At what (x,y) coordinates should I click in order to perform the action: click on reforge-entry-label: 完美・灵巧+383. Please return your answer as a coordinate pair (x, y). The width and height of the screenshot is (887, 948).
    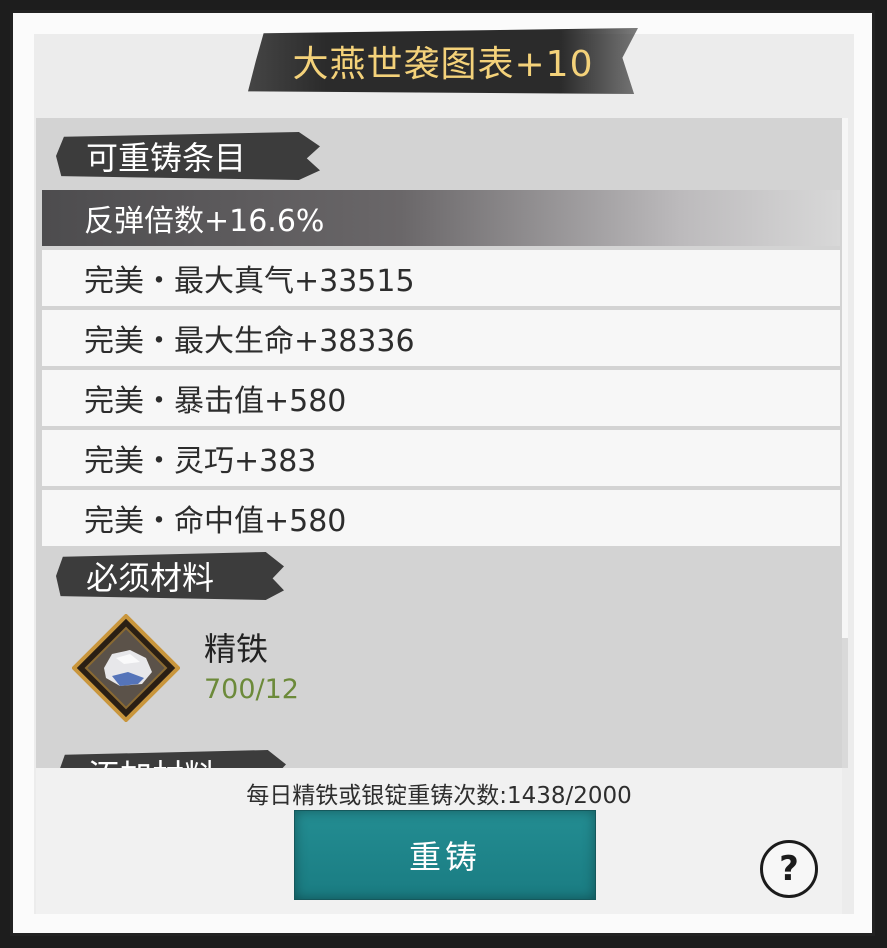
    Looking at the image, I should click on (200, 461).